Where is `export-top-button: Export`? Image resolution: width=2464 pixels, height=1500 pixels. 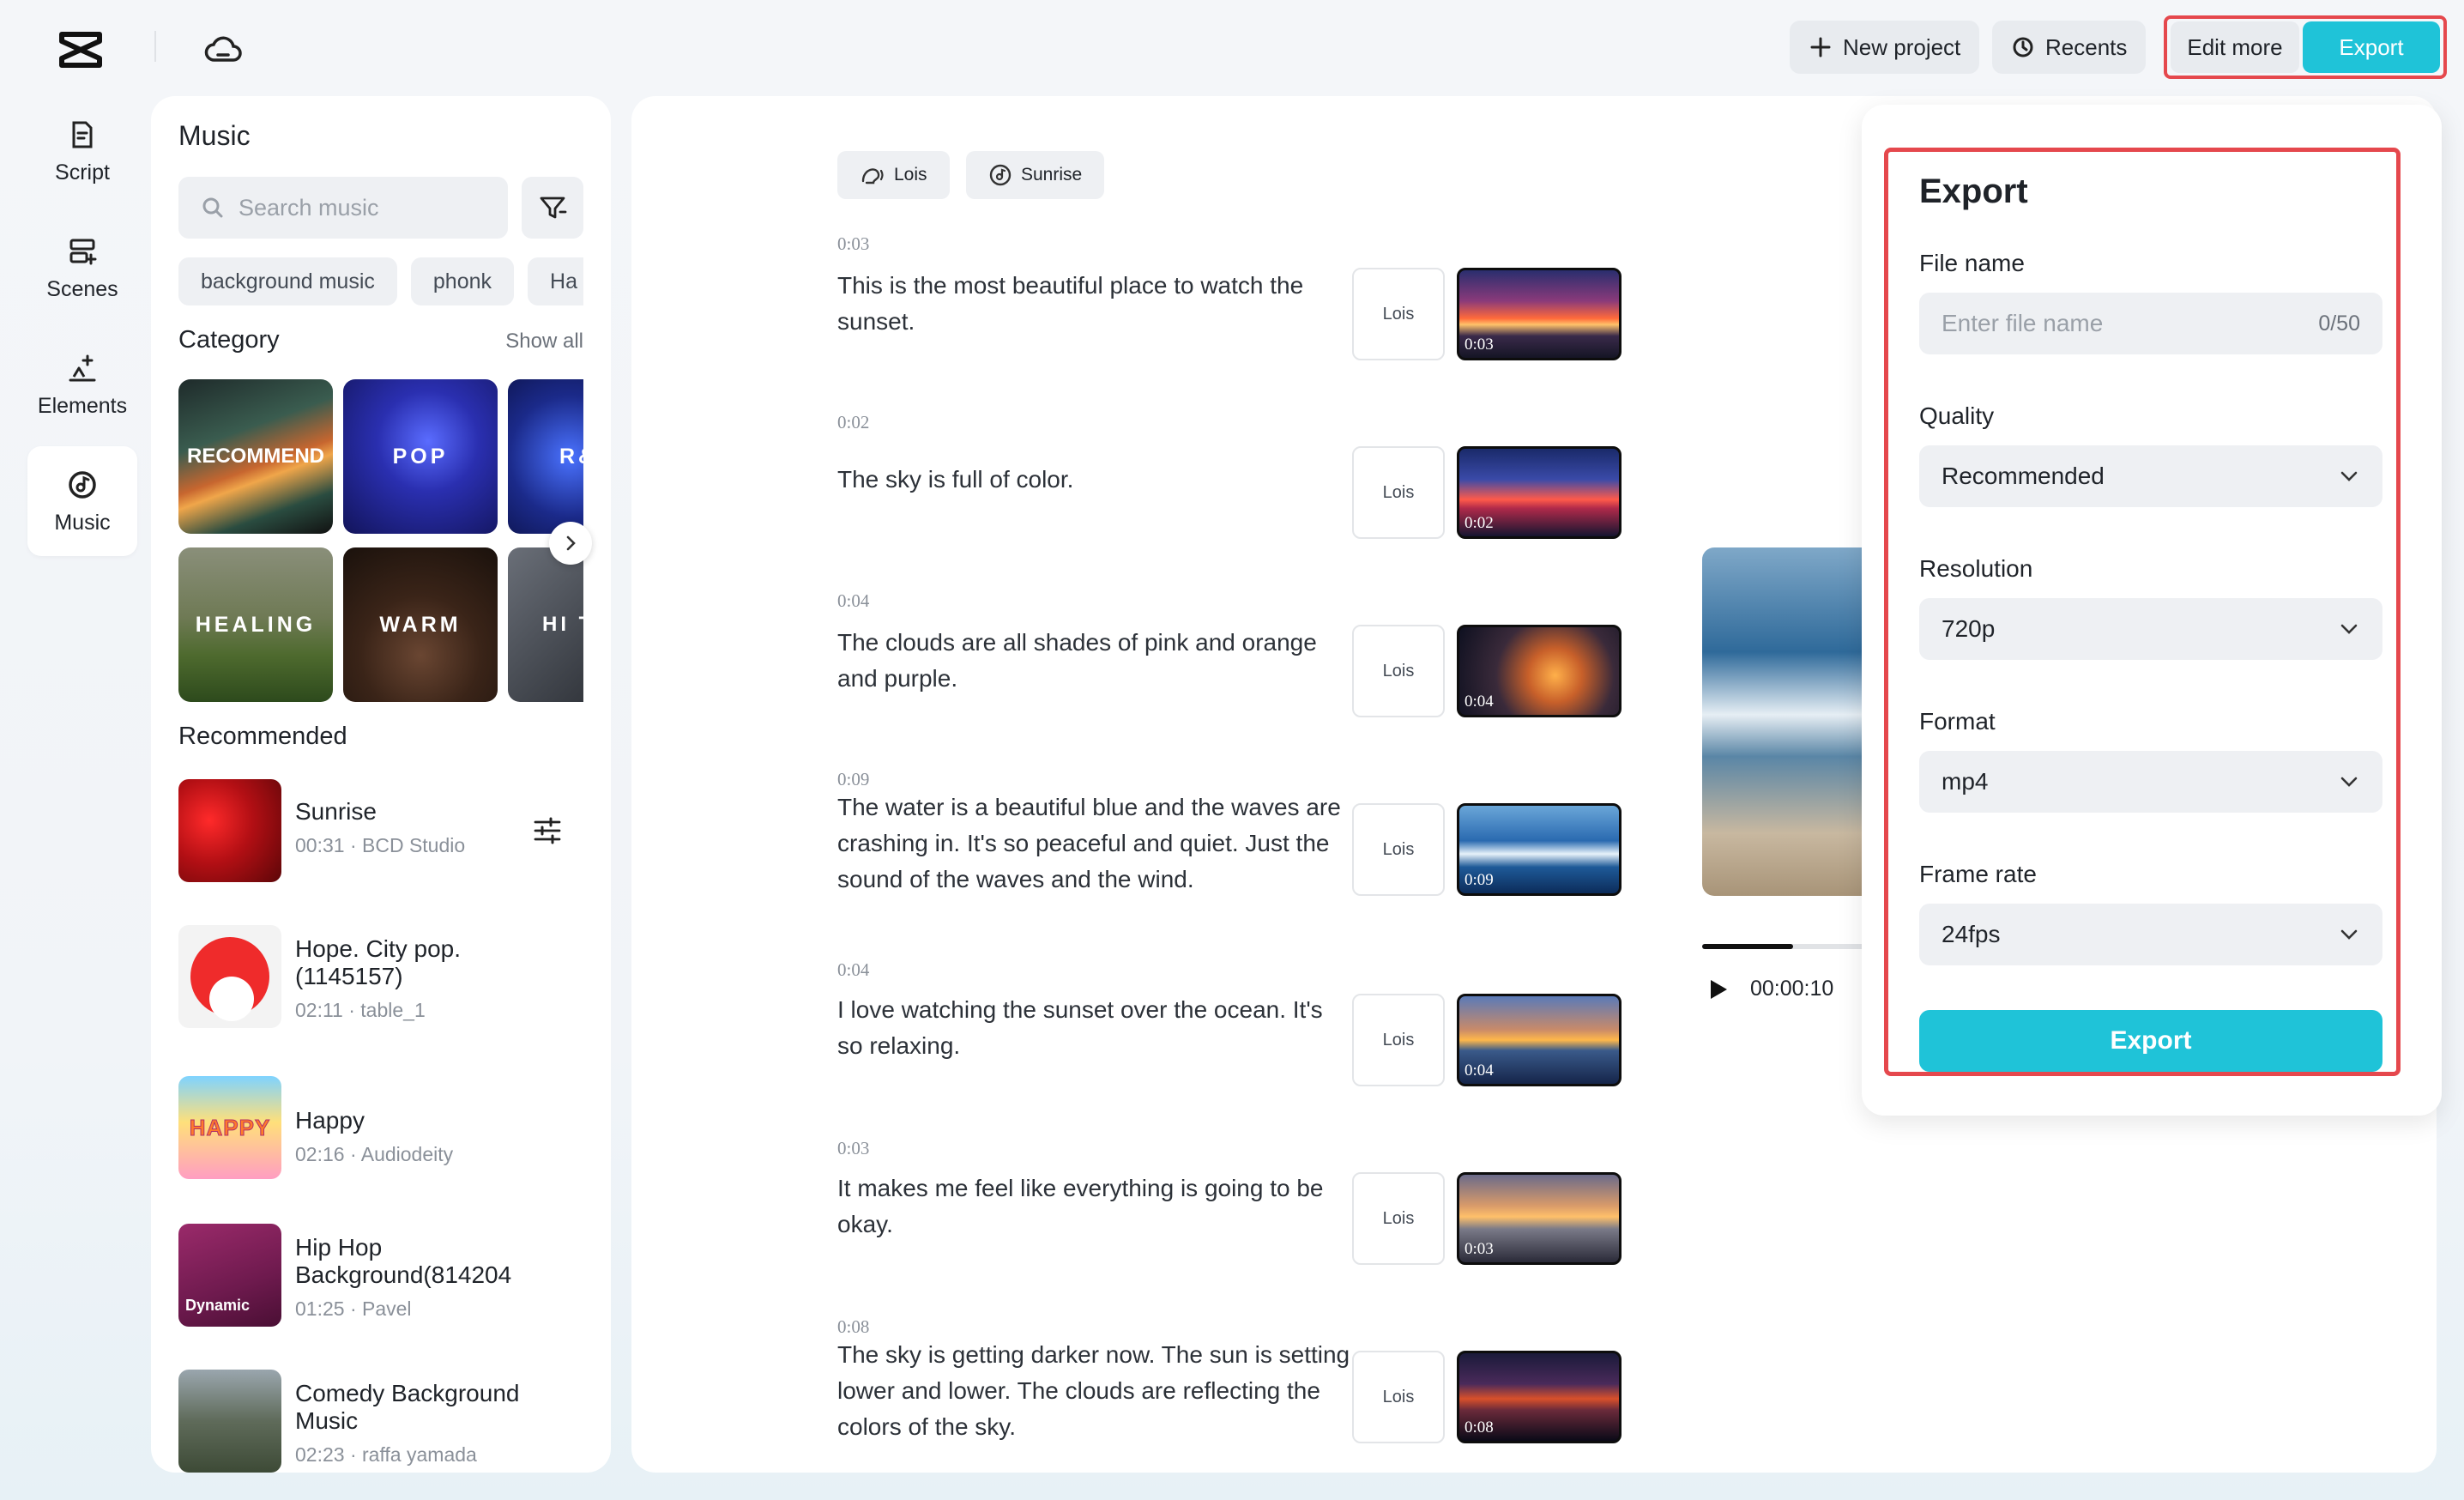
export-top-button: Export is located at coordinates (2371, 47).